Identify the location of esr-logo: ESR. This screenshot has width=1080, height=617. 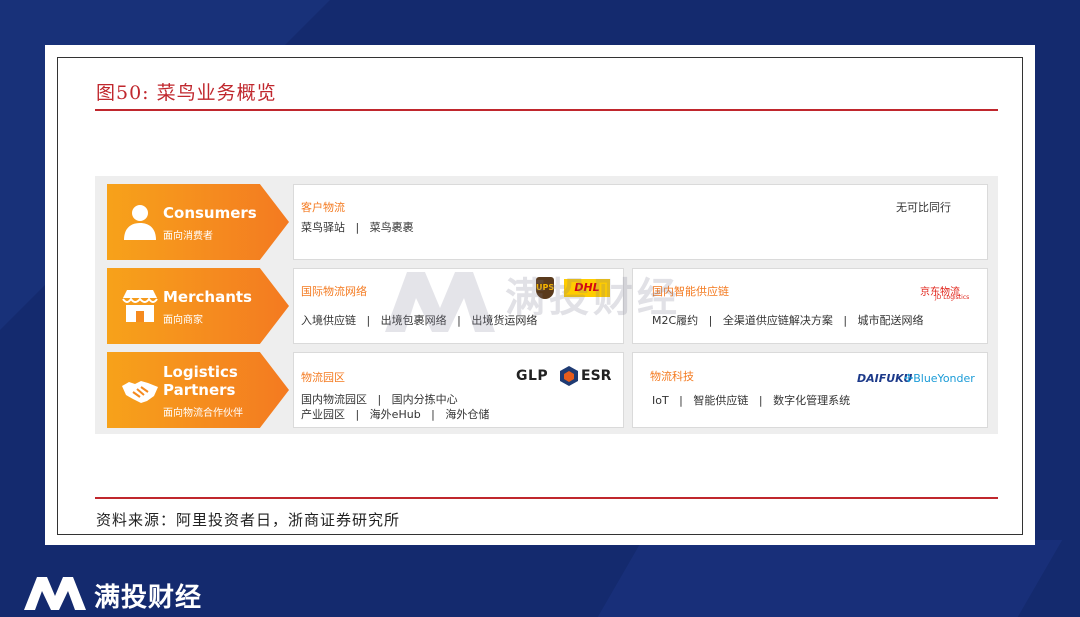
(596, 376).